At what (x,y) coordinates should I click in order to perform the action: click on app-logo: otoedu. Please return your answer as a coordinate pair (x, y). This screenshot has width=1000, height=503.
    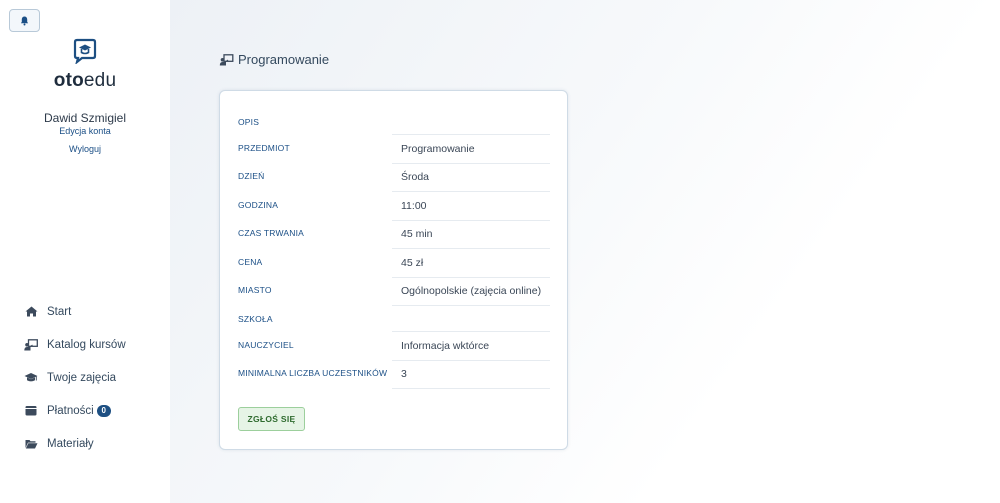
    Looking at the image, I should click on (85, 65).